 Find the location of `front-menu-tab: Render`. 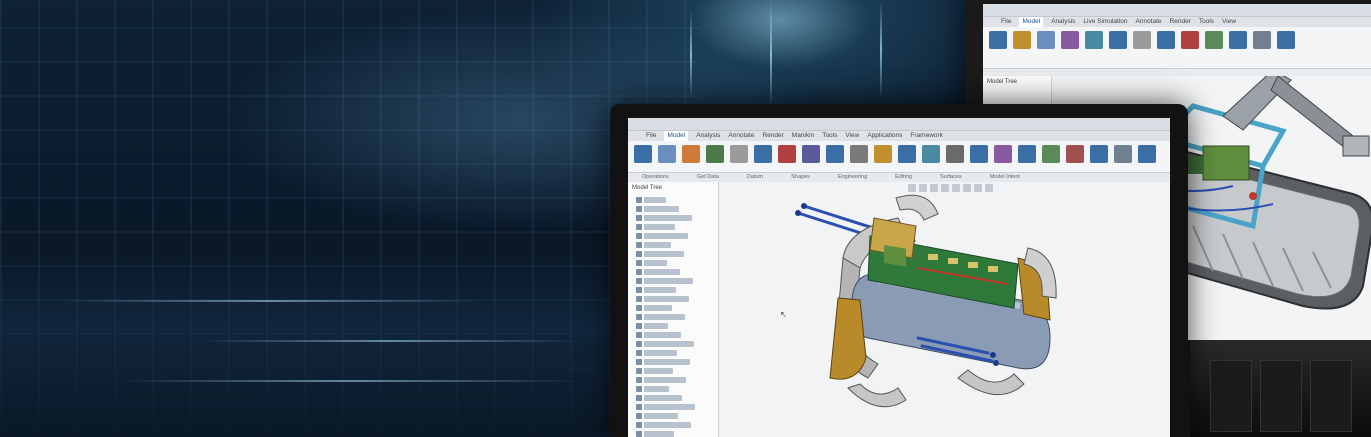

front-menu-tab: Render is located at coordinates (772, 136).